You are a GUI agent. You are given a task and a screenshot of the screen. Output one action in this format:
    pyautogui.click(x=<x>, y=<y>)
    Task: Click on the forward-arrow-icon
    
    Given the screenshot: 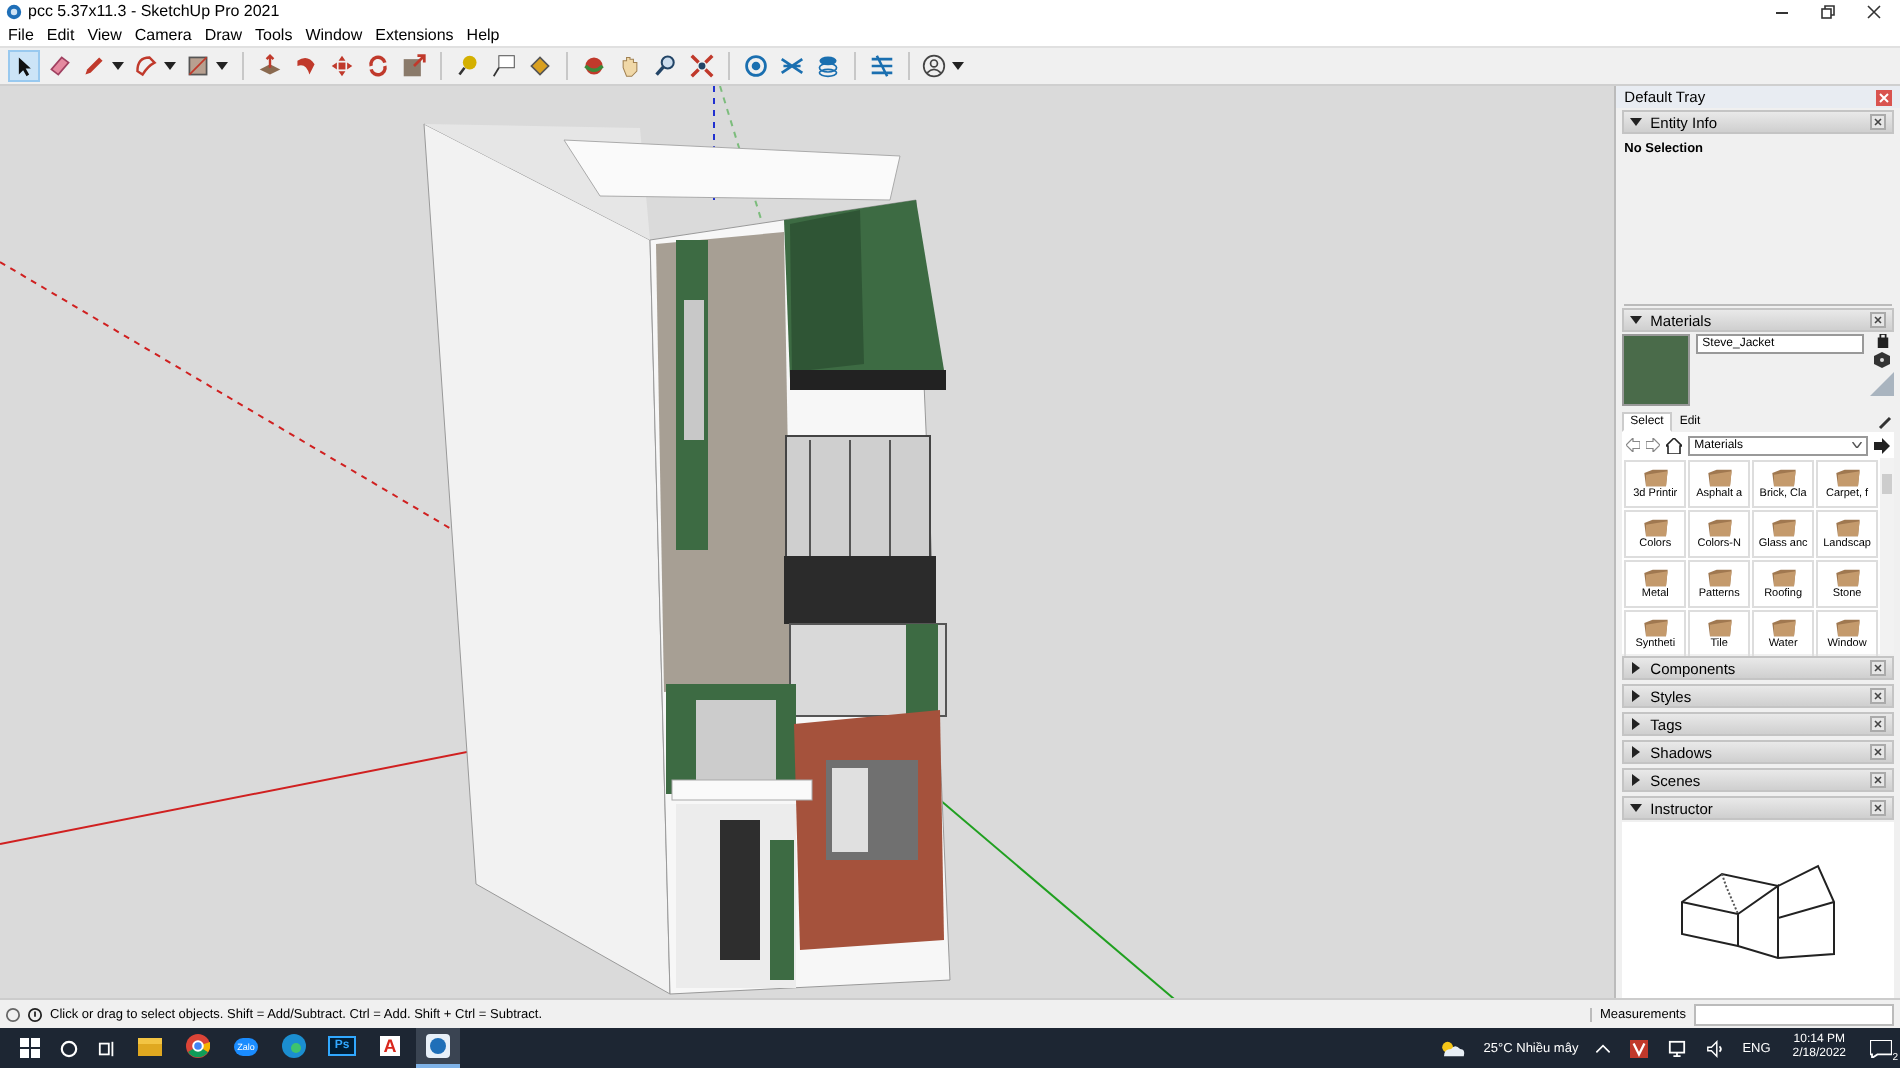 What is the action you would take?
    pyautogui.click(x=1653, y=445)
    